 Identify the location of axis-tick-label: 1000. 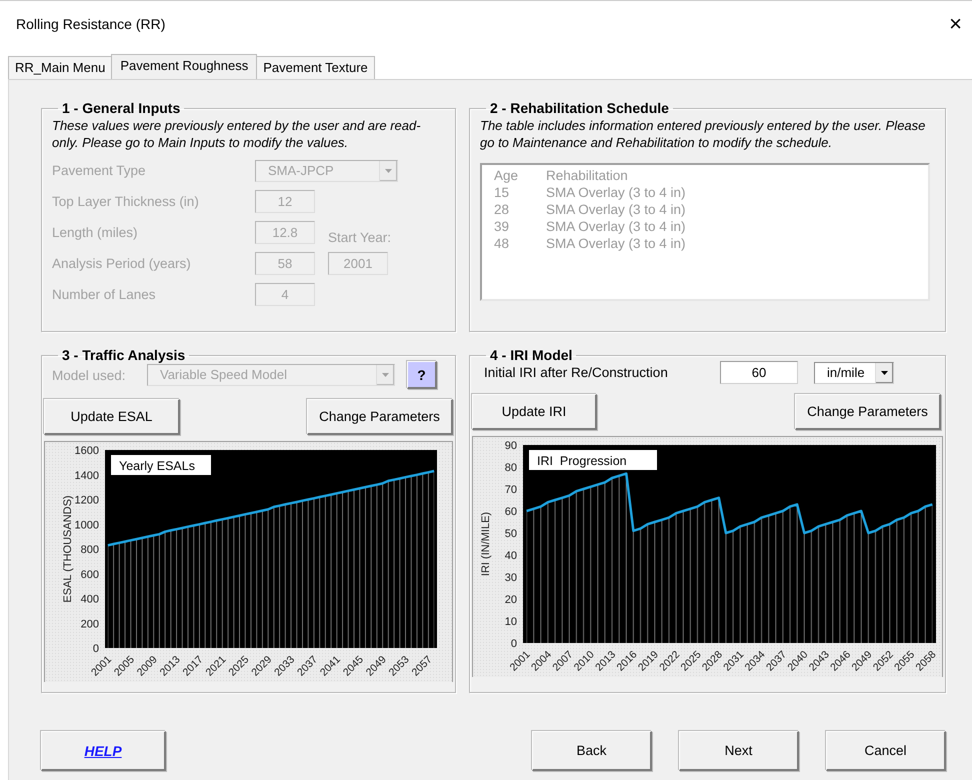
(86, 525).